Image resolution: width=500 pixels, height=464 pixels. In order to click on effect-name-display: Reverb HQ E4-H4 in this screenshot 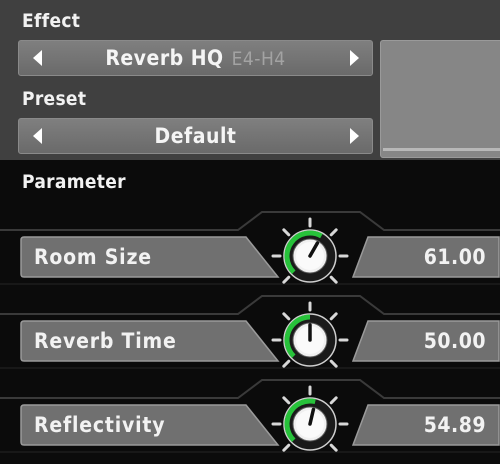, I will do `click(195, 58)`.